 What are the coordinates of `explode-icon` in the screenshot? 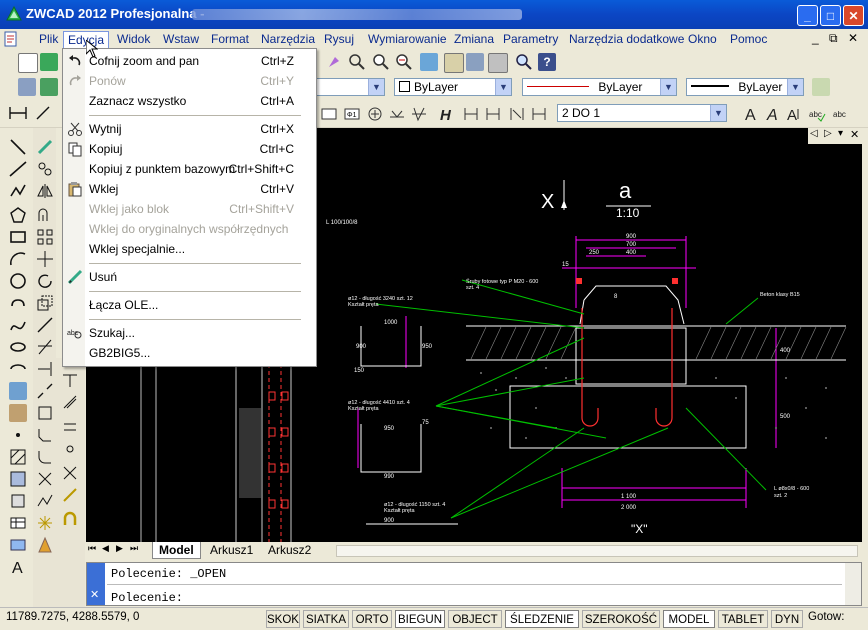 It's located at (45, 479).